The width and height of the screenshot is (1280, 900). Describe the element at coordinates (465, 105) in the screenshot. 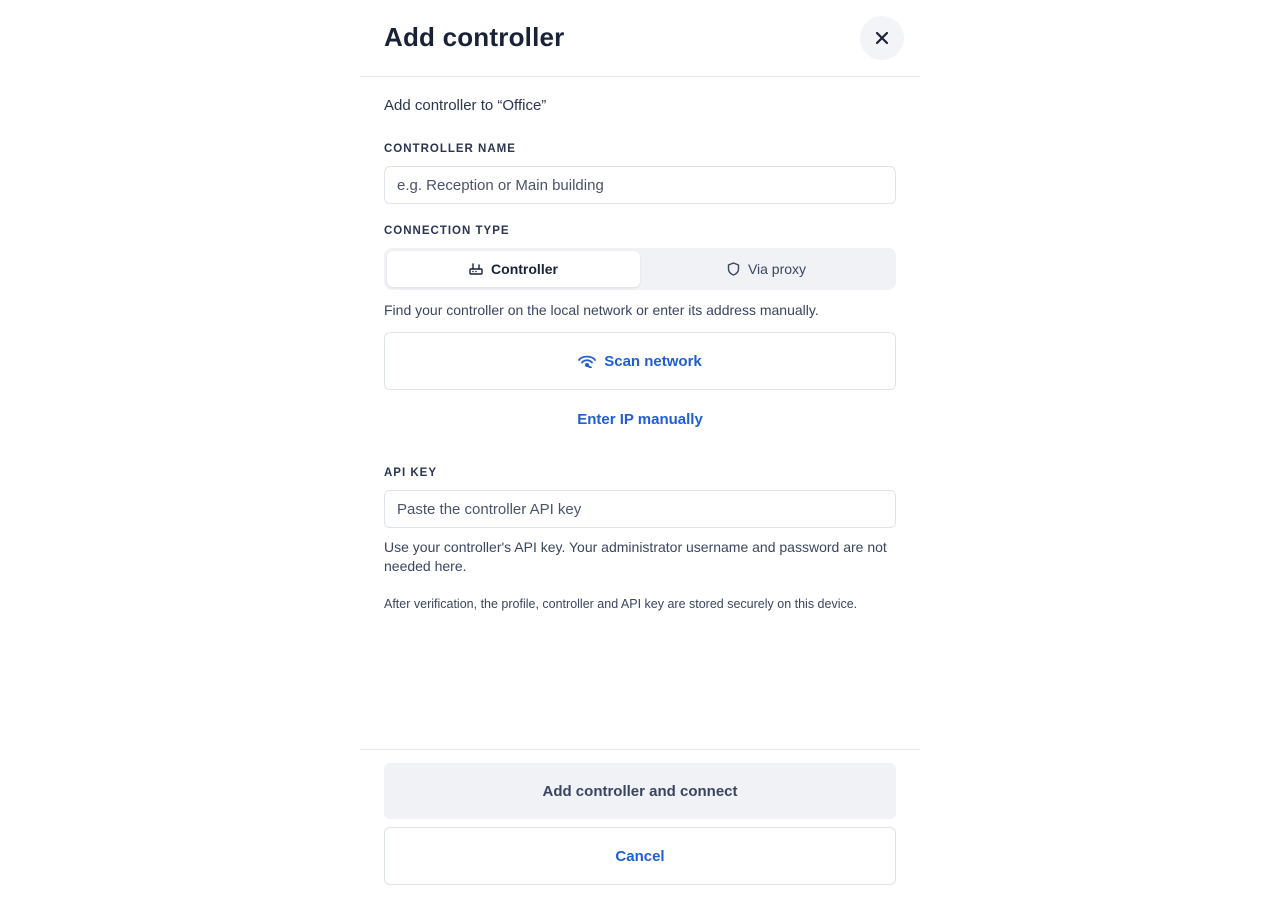

I see `dialog-subtitle: Add controller to “Office”` at that location.